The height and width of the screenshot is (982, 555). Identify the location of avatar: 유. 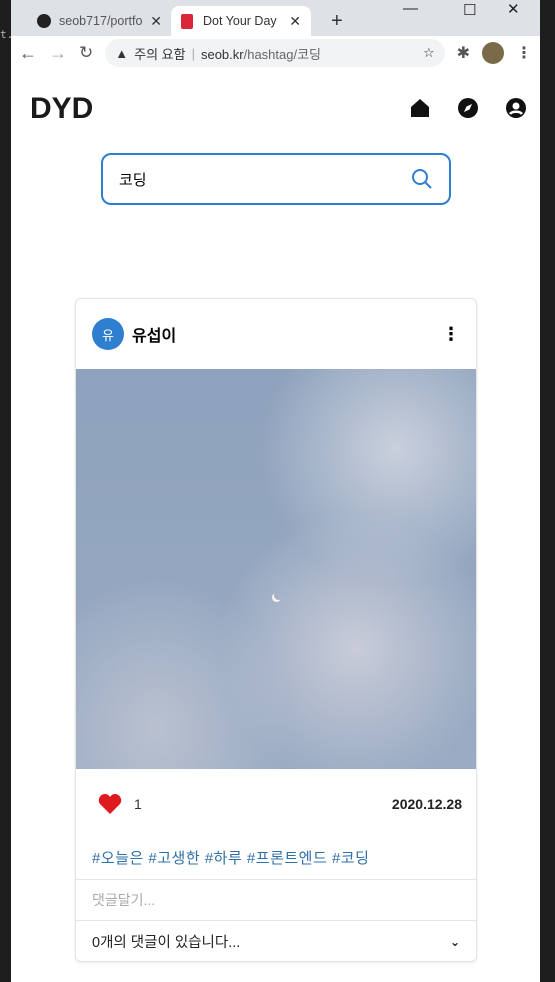
(108, 334).